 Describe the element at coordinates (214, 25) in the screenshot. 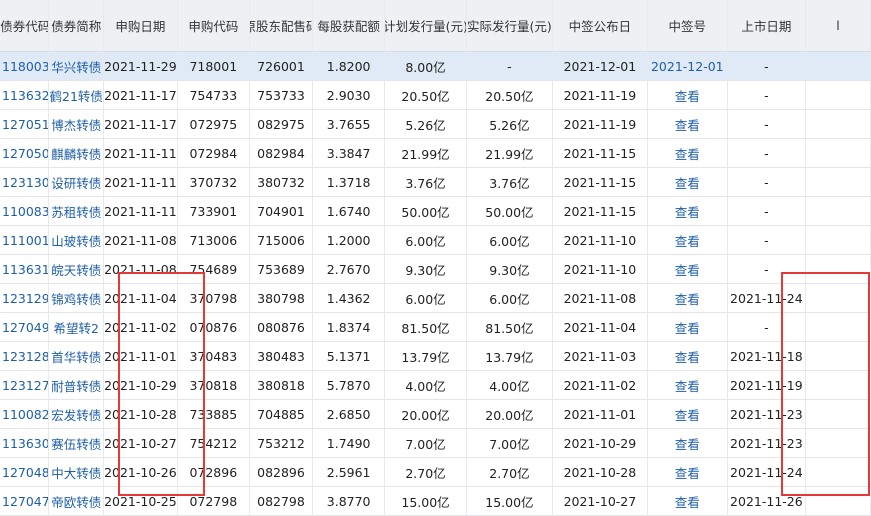

I see `header-subscription-code: 申购代码` at that location.